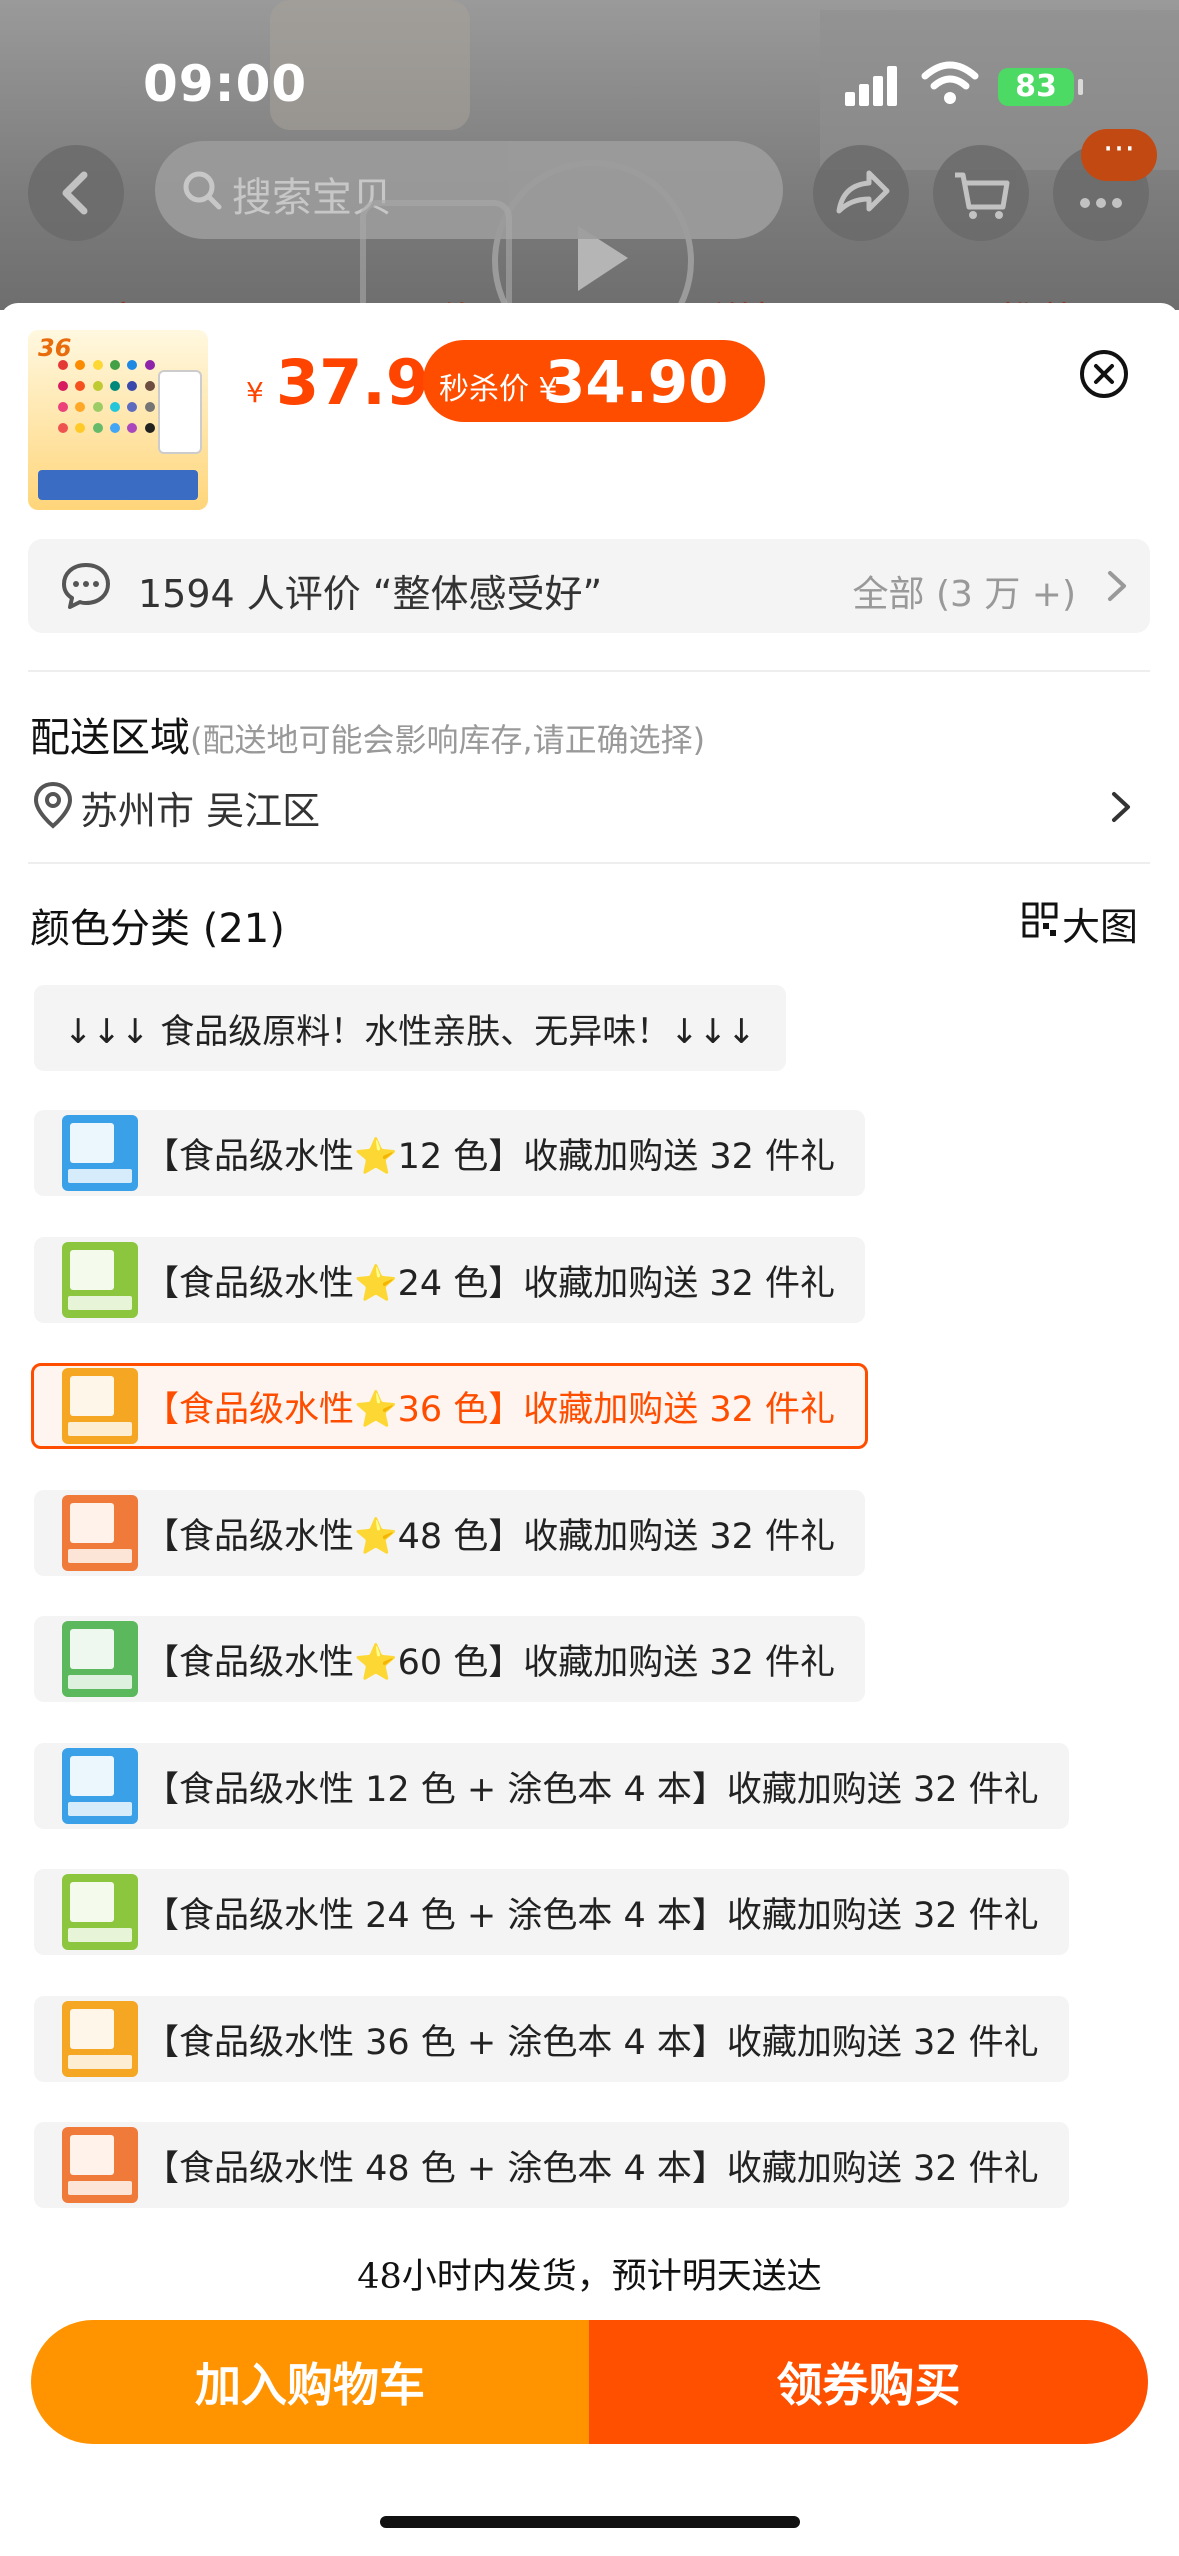 This screenshot has height=2556, width=1179. I want to click on thumb-gift-strip, so click(118, 485).